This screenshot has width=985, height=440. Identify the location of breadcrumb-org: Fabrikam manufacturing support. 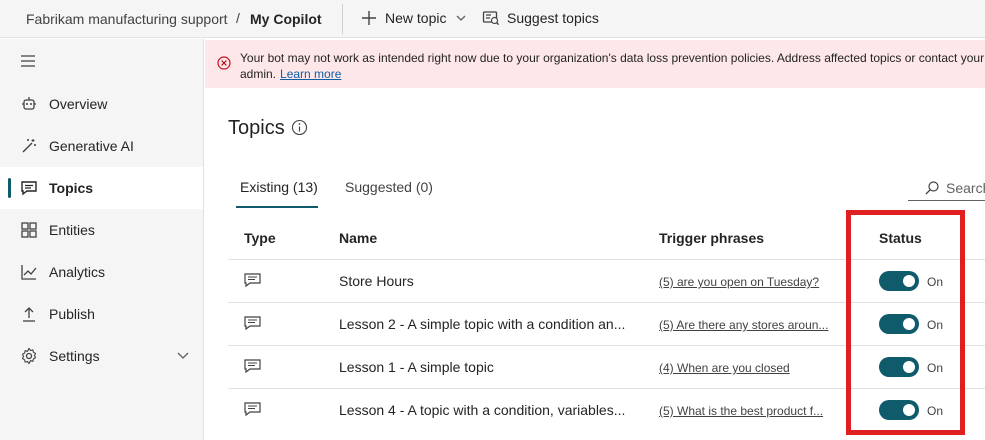
(127, 19).